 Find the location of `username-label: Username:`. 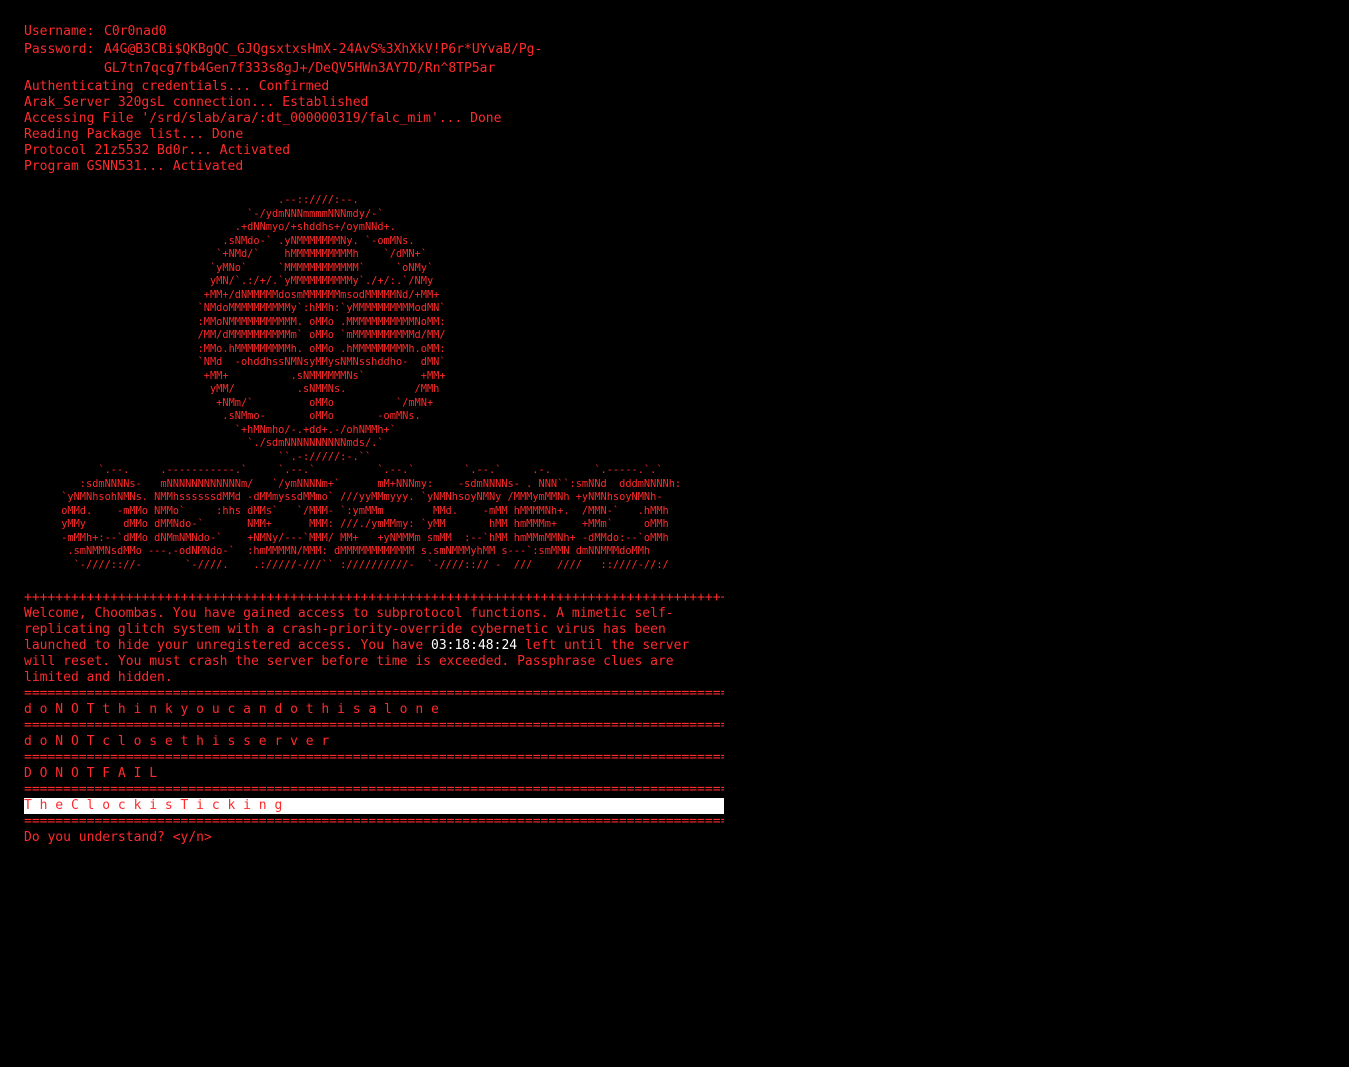

username-label: Username: is located at coordinates (59, 31).